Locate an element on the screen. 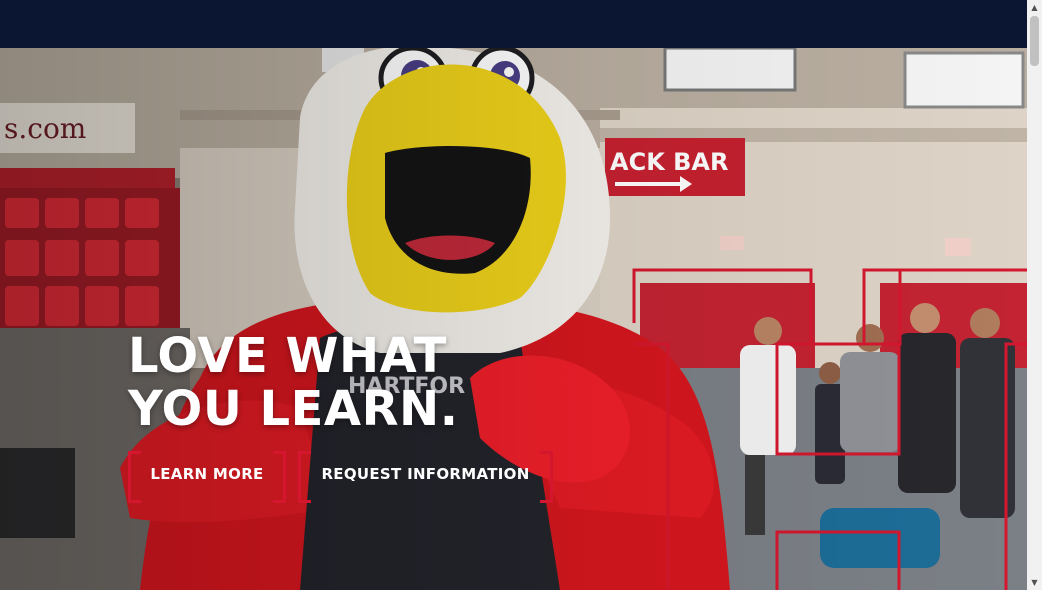 This screenshot has height=590, width=1042. headline-line-1: LOVE WHAT is located at coordinates (287, 356).